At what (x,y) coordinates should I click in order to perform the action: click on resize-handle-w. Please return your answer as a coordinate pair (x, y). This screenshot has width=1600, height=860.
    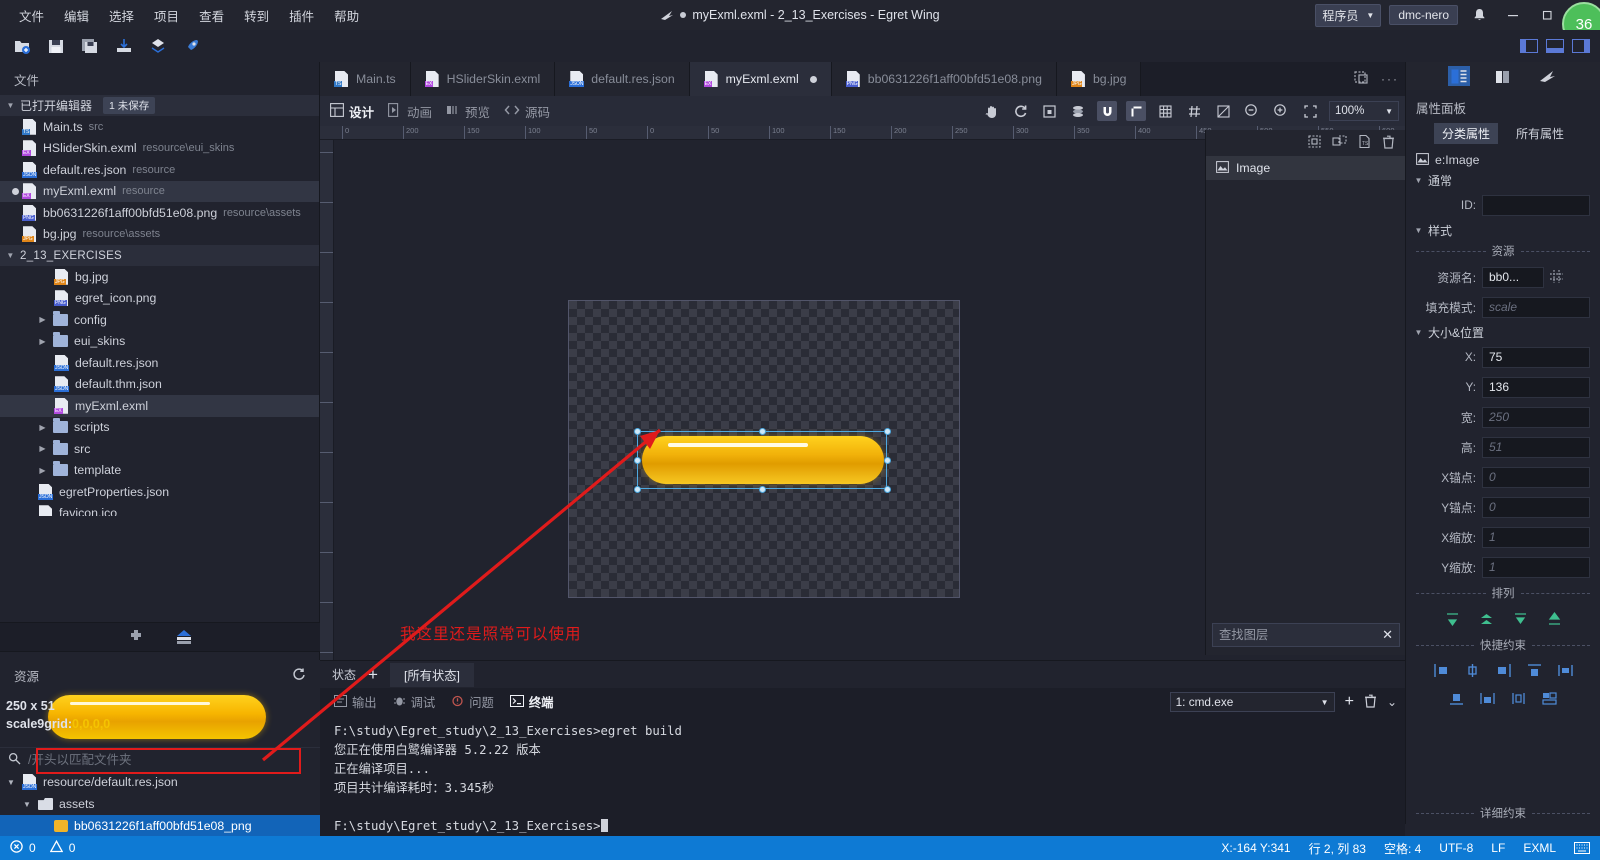
    Looking at the image, I should click on (637, 460).